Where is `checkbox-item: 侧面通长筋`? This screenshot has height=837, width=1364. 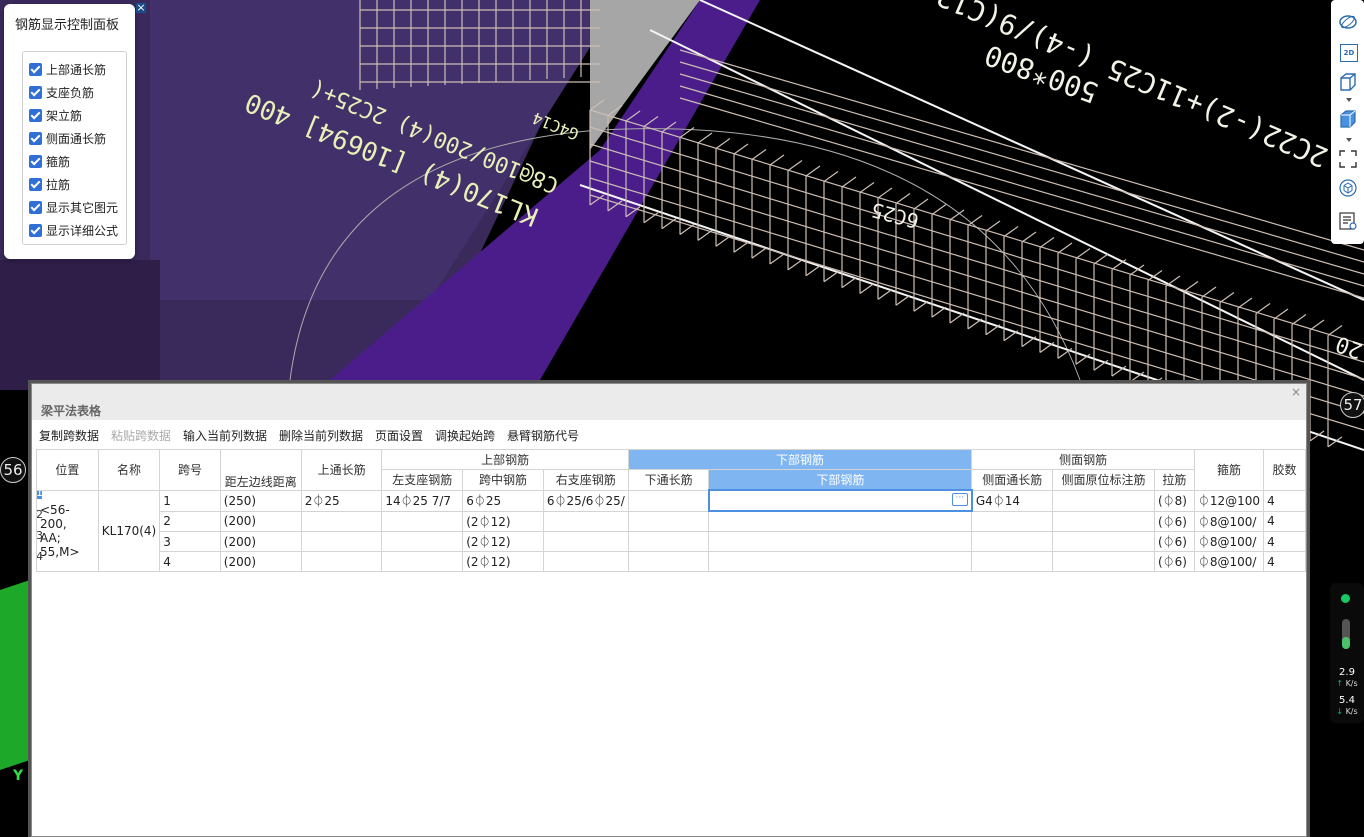 checkbox-item: 侧面通长筋 is located at coordinates (67, 138).